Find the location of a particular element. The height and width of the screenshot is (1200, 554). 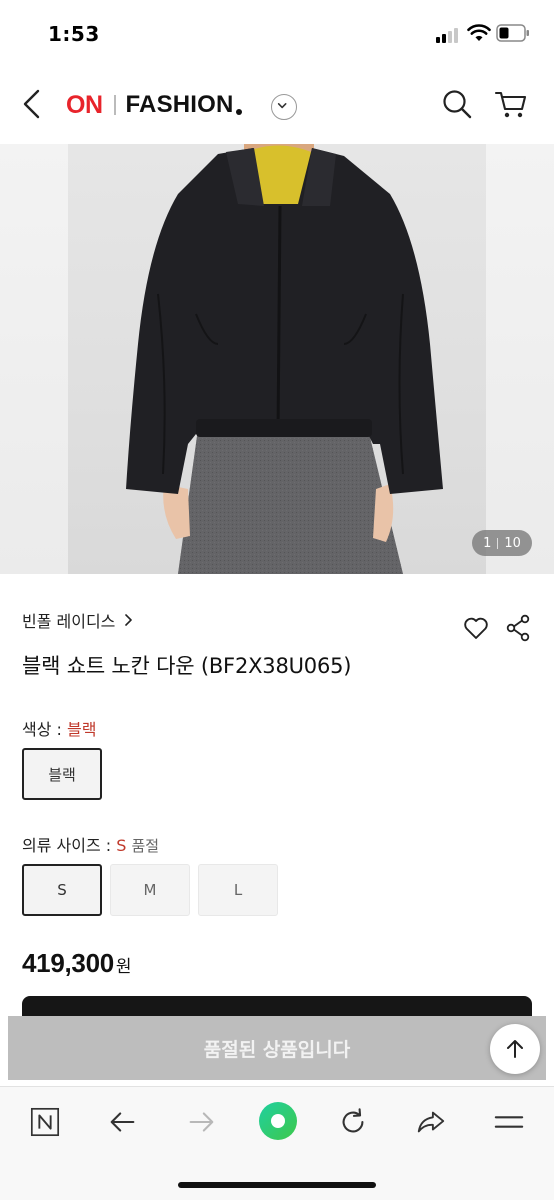

share-icon is located at coordinates (518, 628).